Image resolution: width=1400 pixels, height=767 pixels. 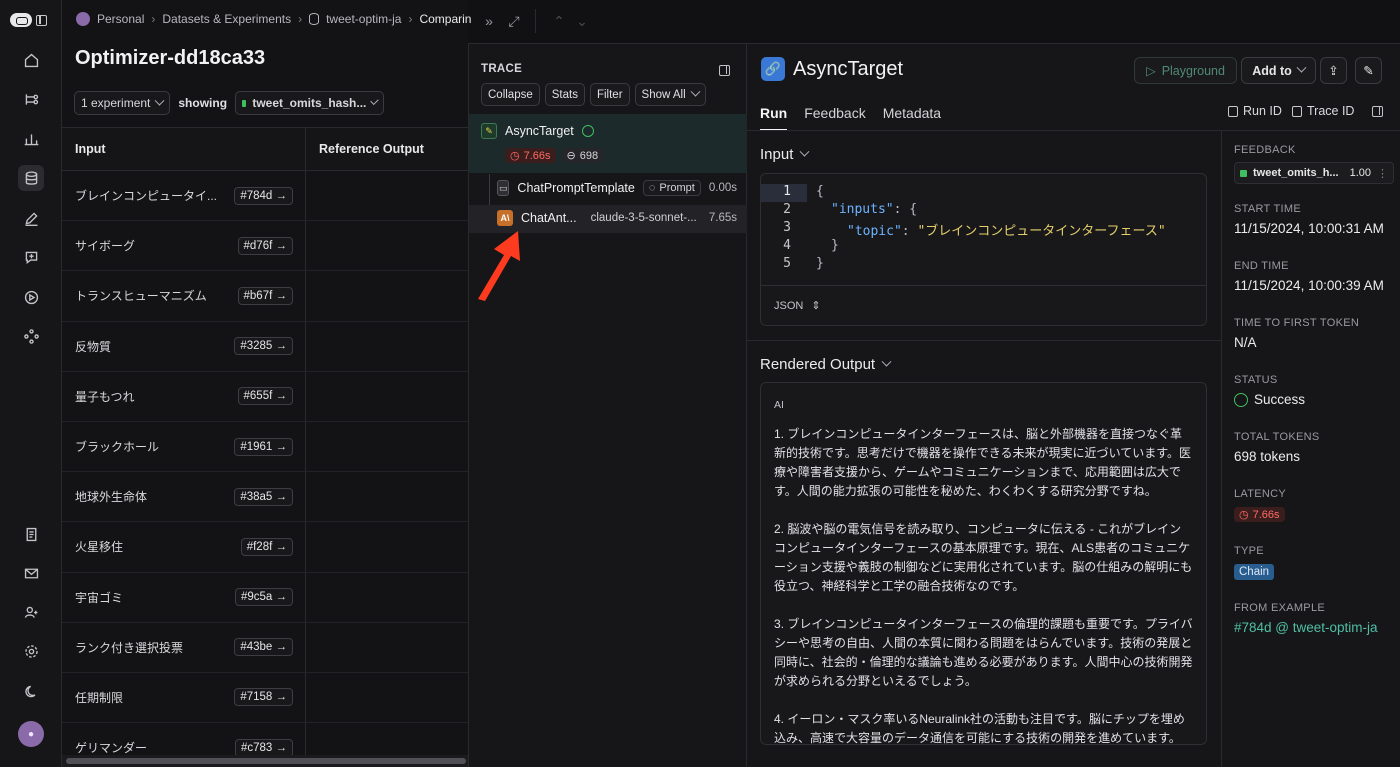 I want to click on input-cell: 反物質 #3285 →, so click(x=184, y=346).